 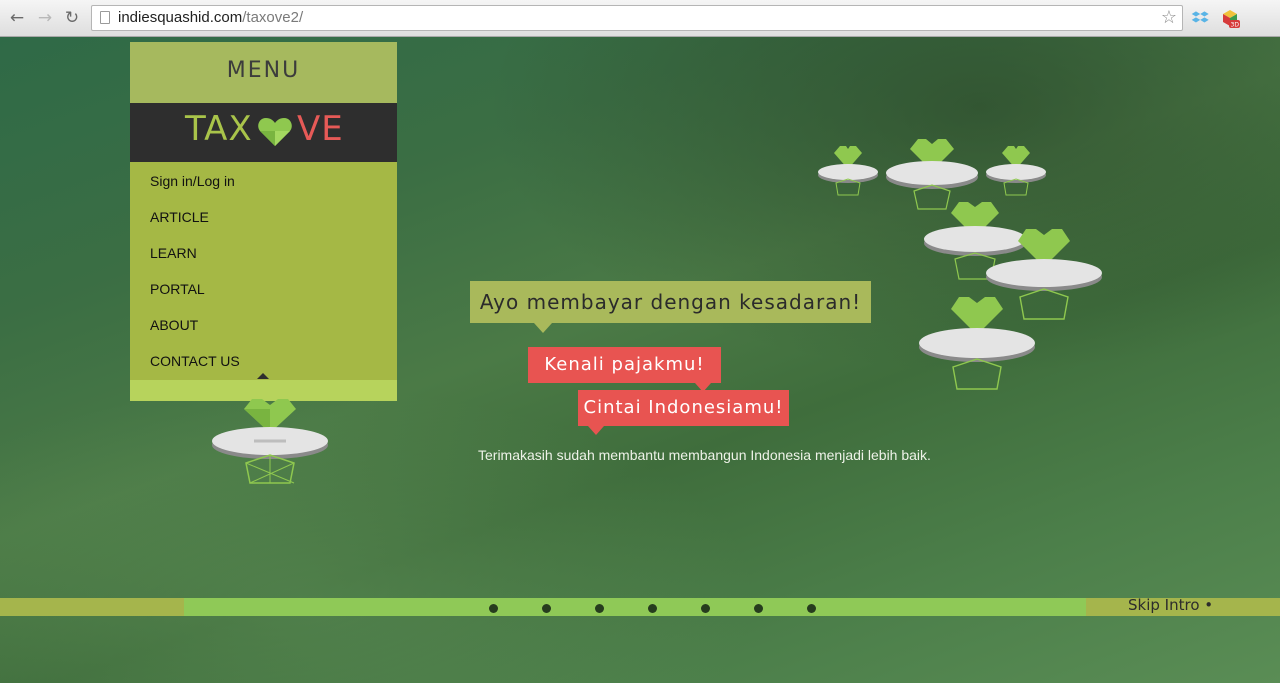 I want to click on url-text: indiesquashid.com/taxove2/, so click(x=210, y=17).